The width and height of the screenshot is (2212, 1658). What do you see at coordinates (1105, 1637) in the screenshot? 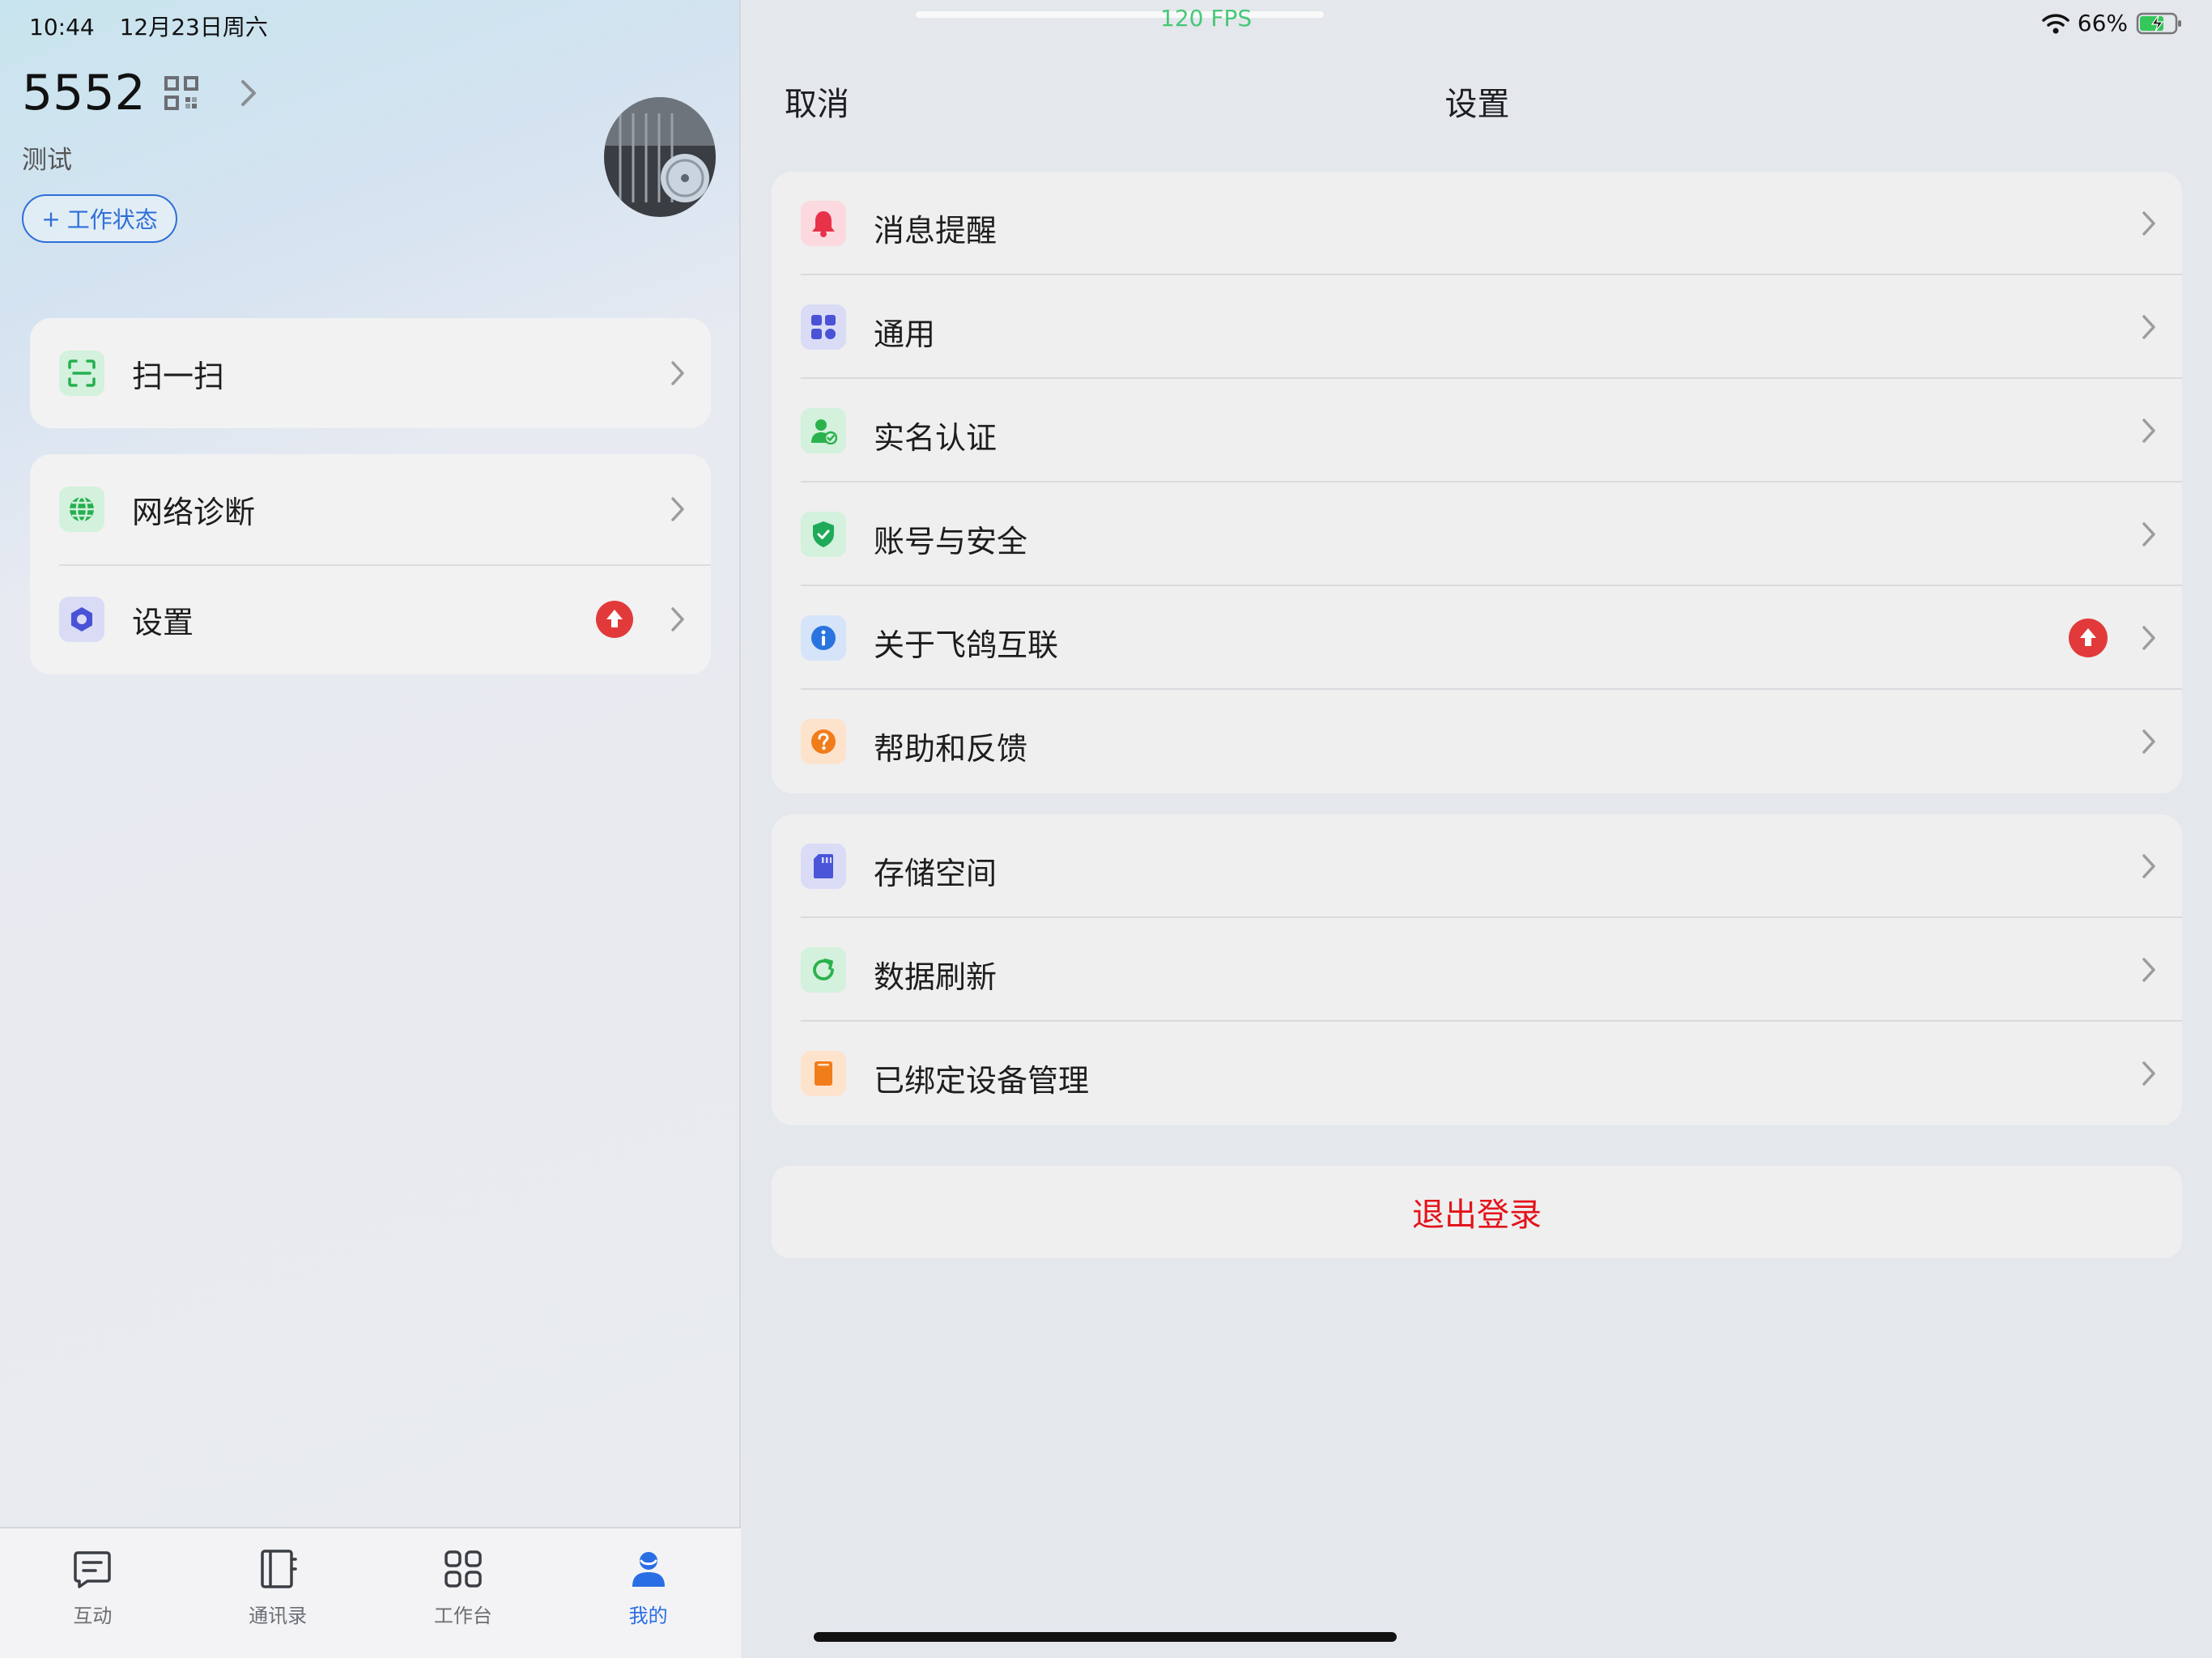
I see `home-indicator` at bounding box center [1105, 1637].